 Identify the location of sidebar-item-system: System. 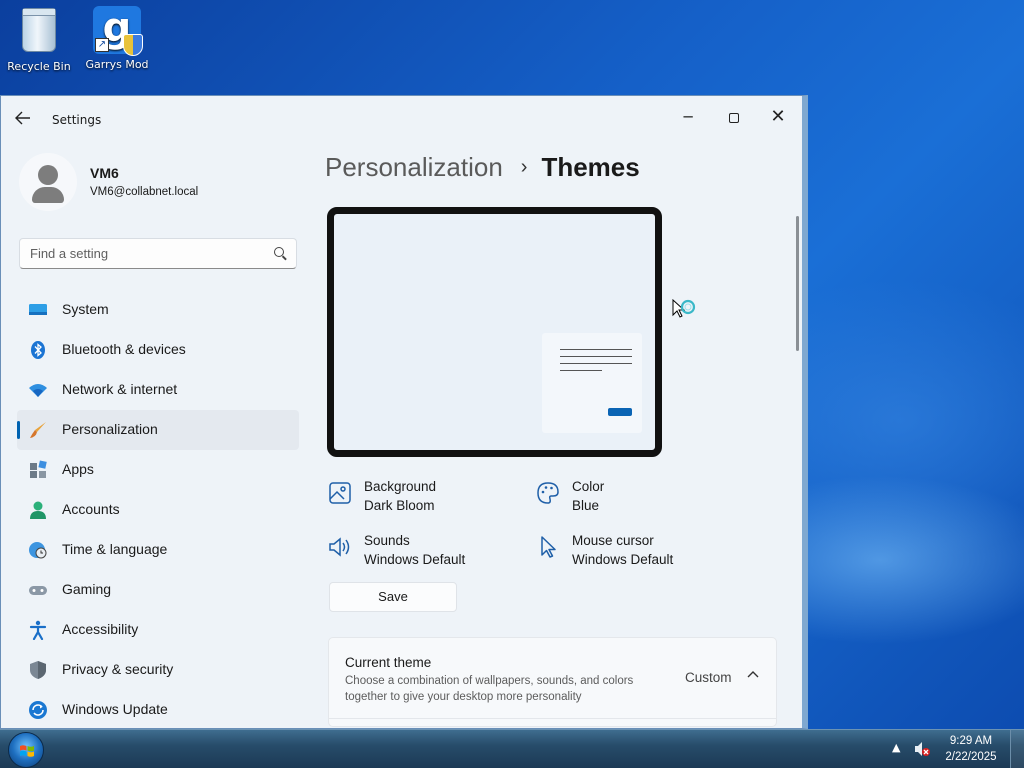
(158, 310).